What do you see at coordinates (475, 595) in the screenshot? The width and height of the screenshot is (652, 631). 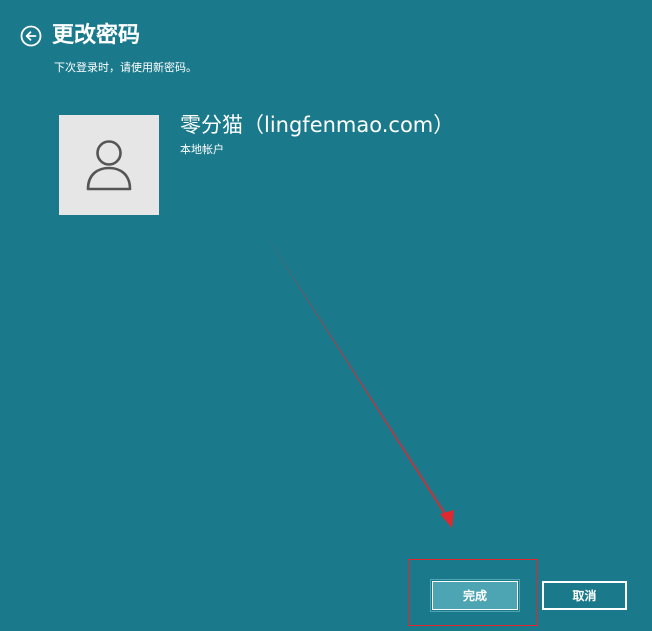 I see `finish-button: 完成` at bounding box center [475, 595].